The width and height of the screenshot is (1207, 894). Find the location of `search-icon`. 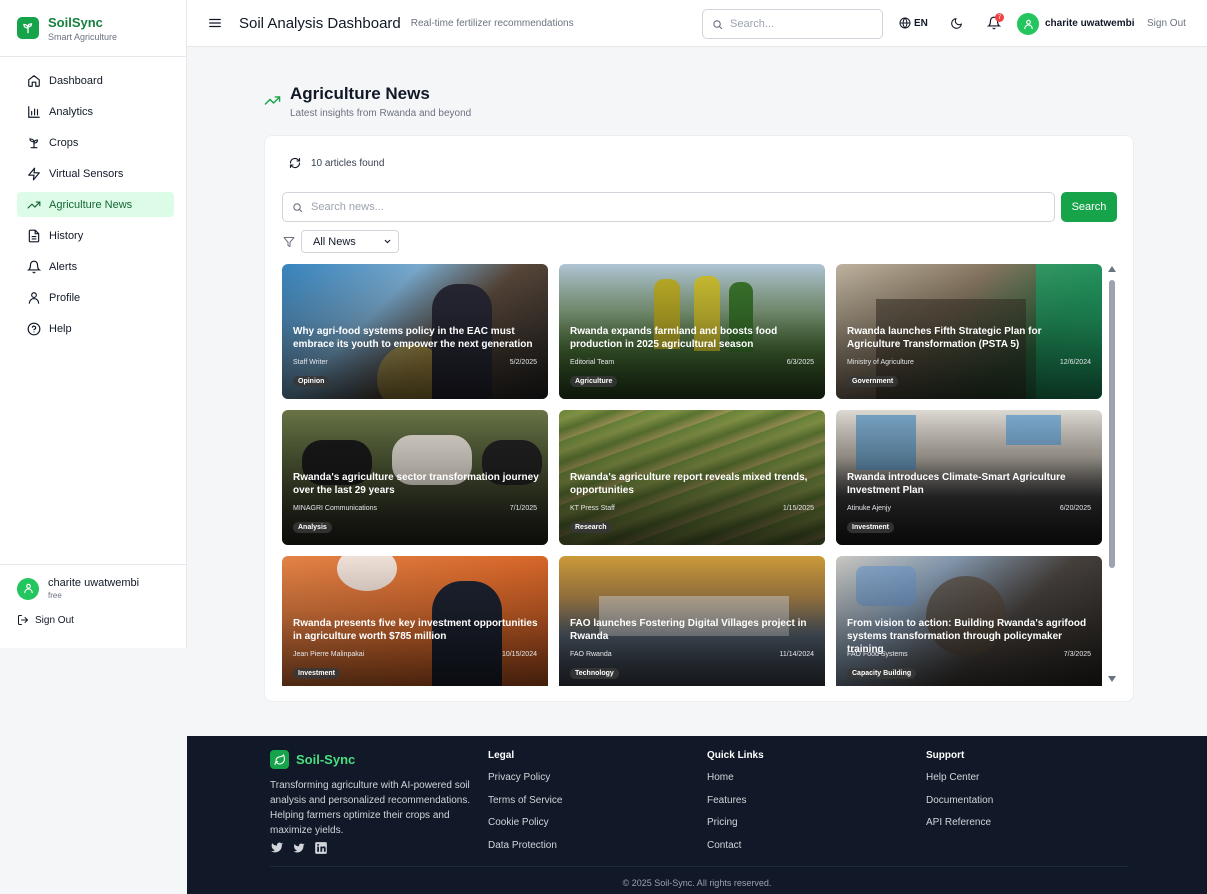

search-icon is located at coordinates (298, 207).